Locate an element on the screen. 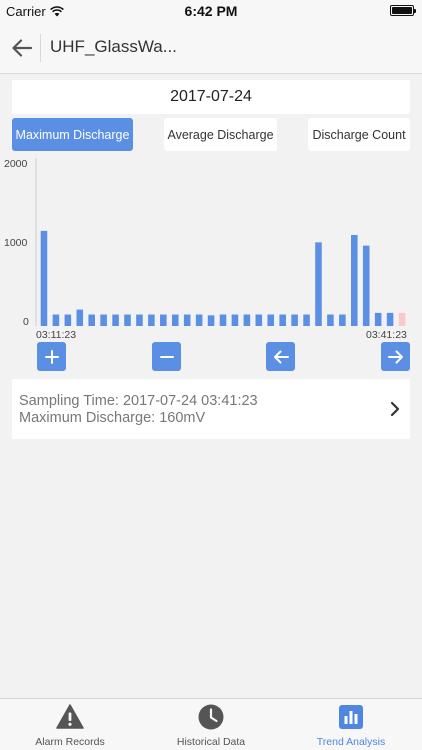 The height and width of the screenshot is (750, 422). tabbar-item-trend-analysis: Trend Analysis is located at coordinates (351, 724).